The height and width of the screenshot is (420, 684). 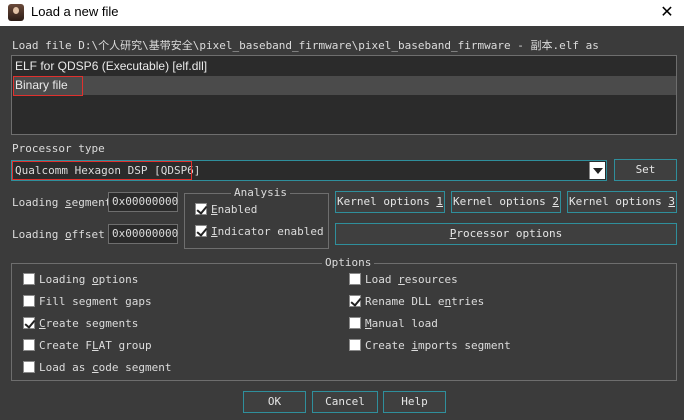 I want to click on load-as-code-segment-checkbox, so click(x=29, y=367).